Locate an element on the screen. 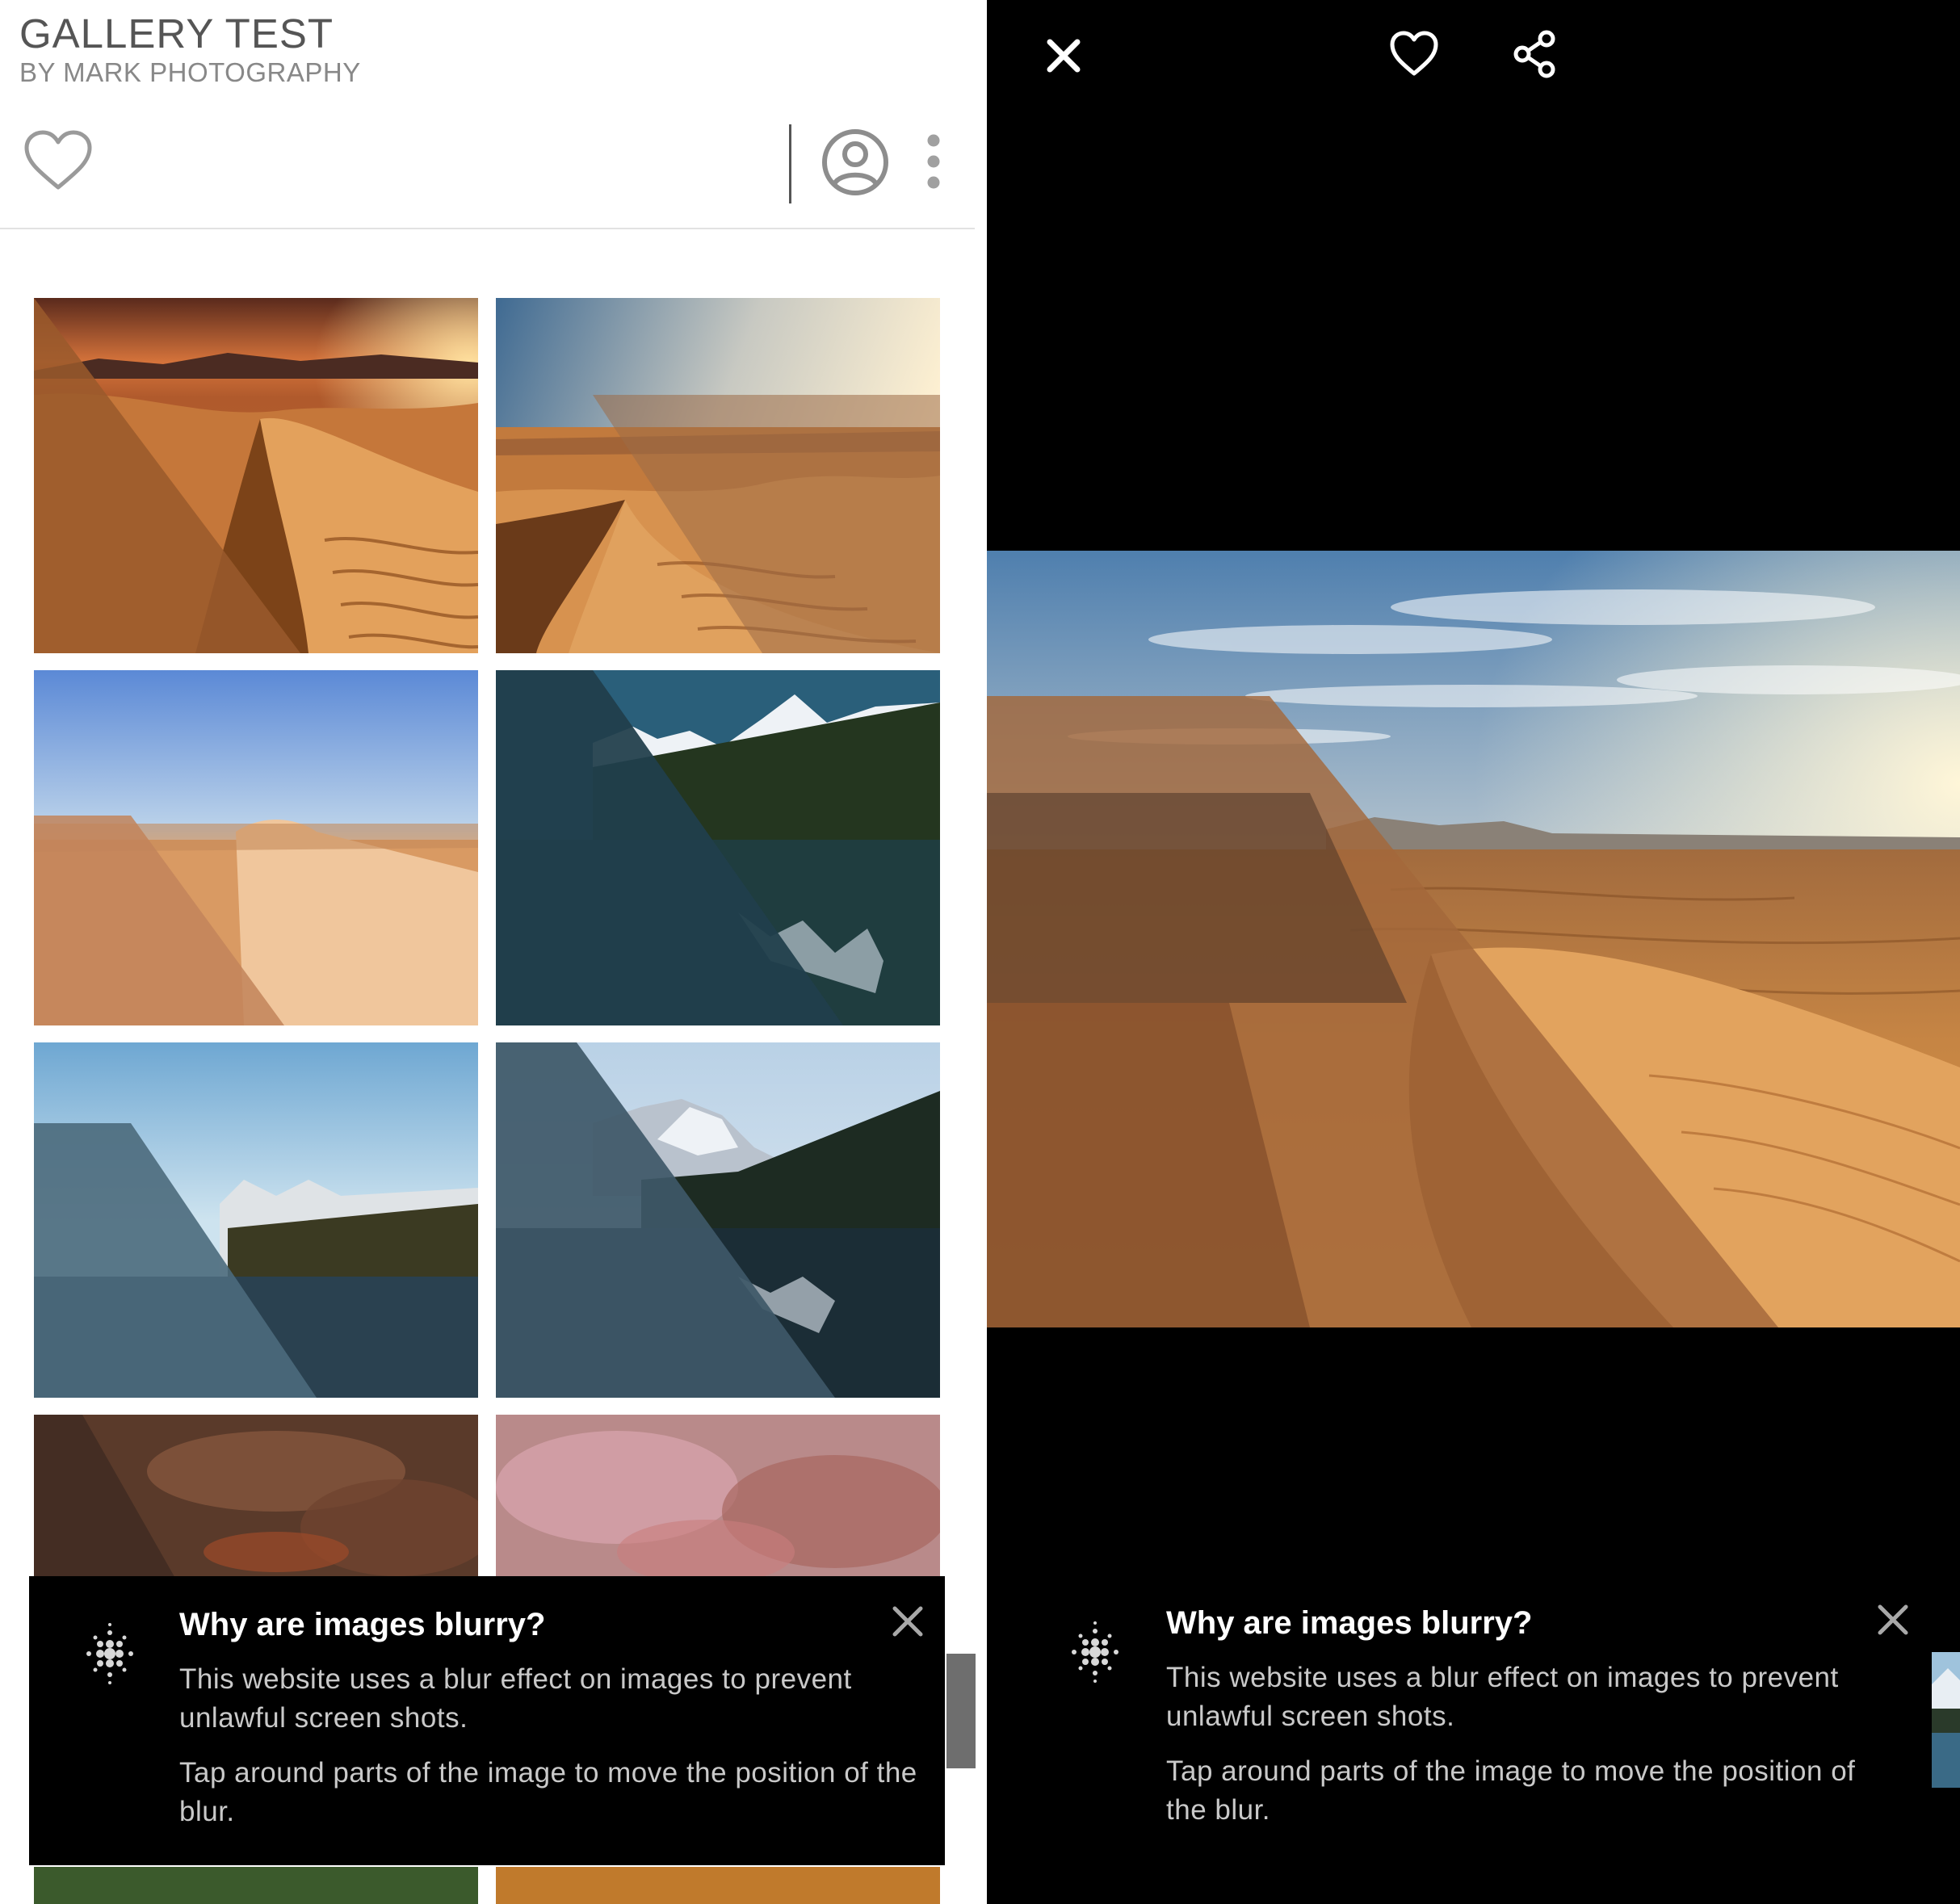 Image resolution: width=1960 pixels, height=1904 pixels. share-icon is located at coordinates (1534, 54).